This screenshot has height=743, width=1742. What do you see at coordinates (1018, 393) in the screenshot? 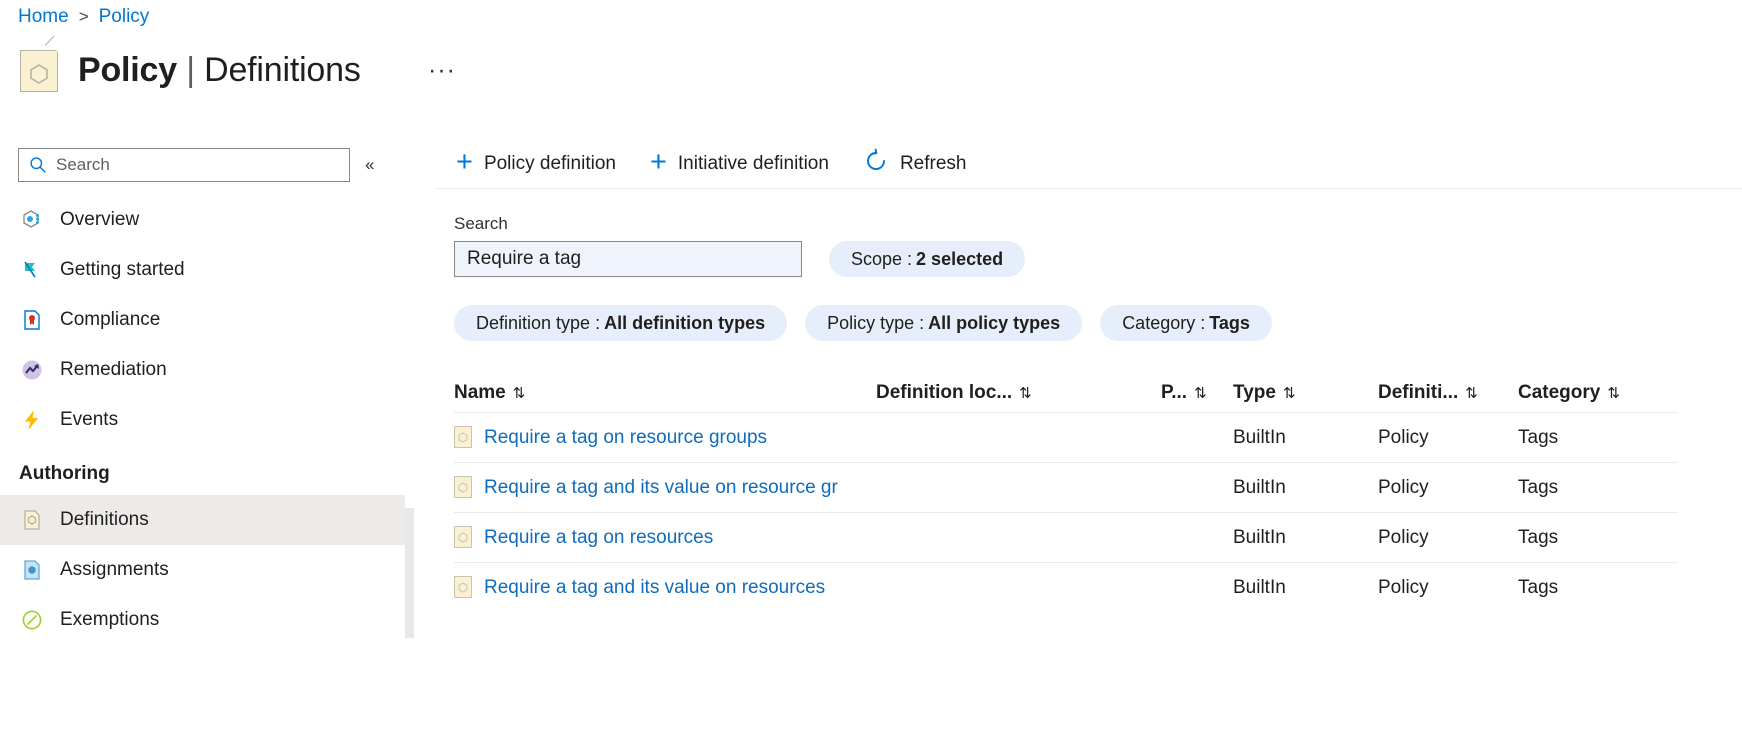
I see `column-header-definition-location: Definition loc... ⇅` at bounding box center [1018, 393].